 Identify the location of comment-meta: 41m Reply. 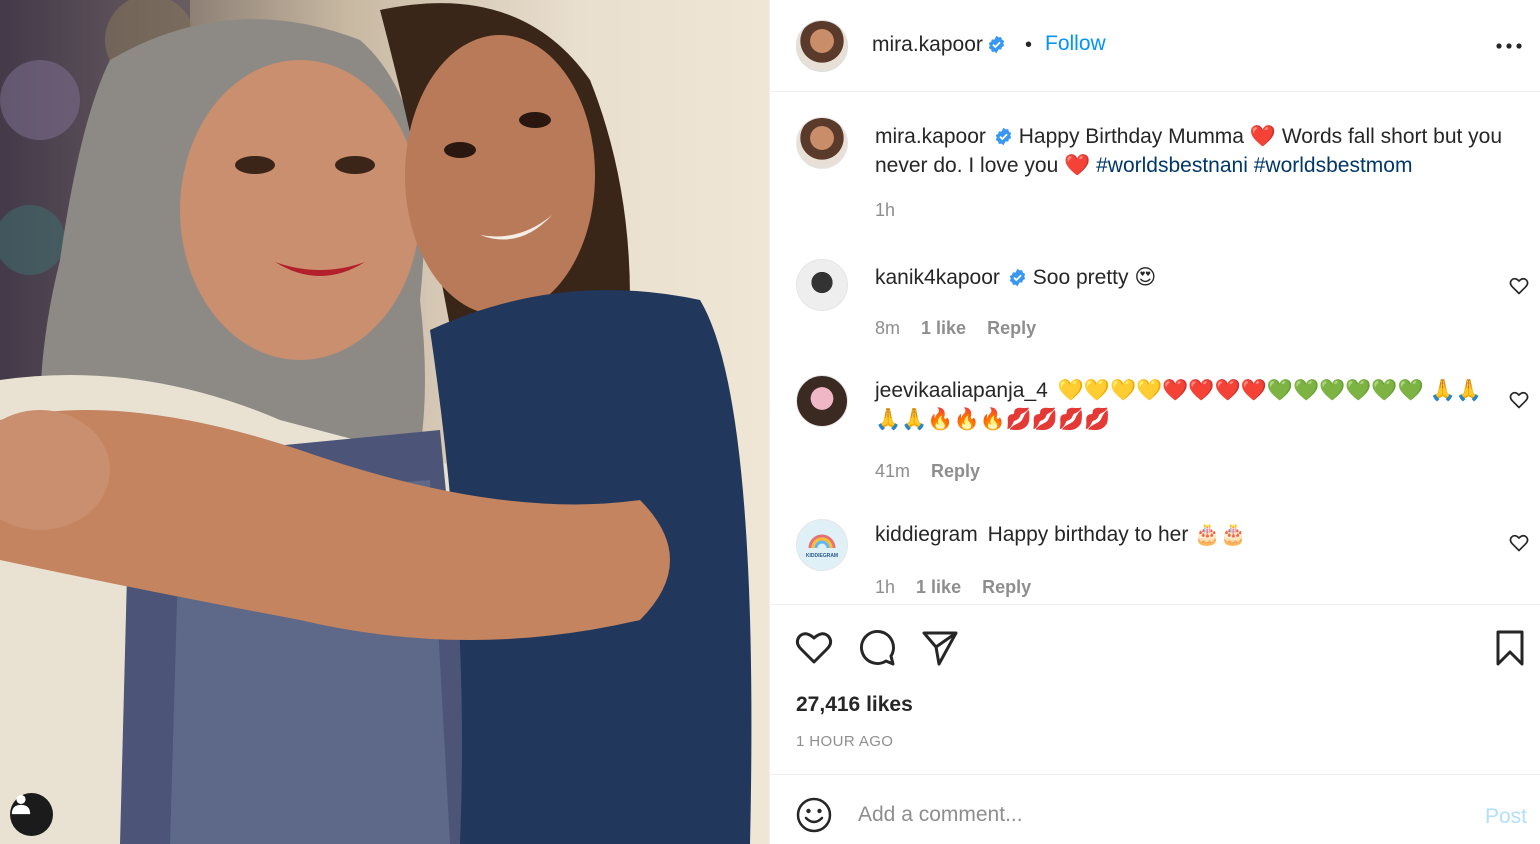
(935, 471).